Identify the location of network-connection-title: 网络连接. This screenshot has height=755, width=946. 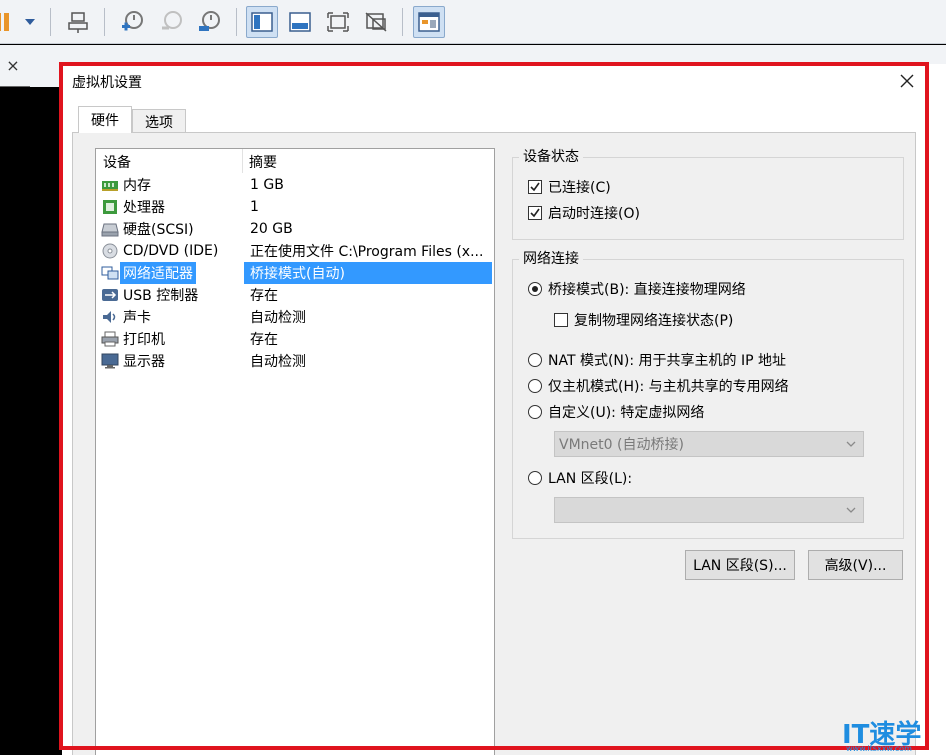
(551, 259).